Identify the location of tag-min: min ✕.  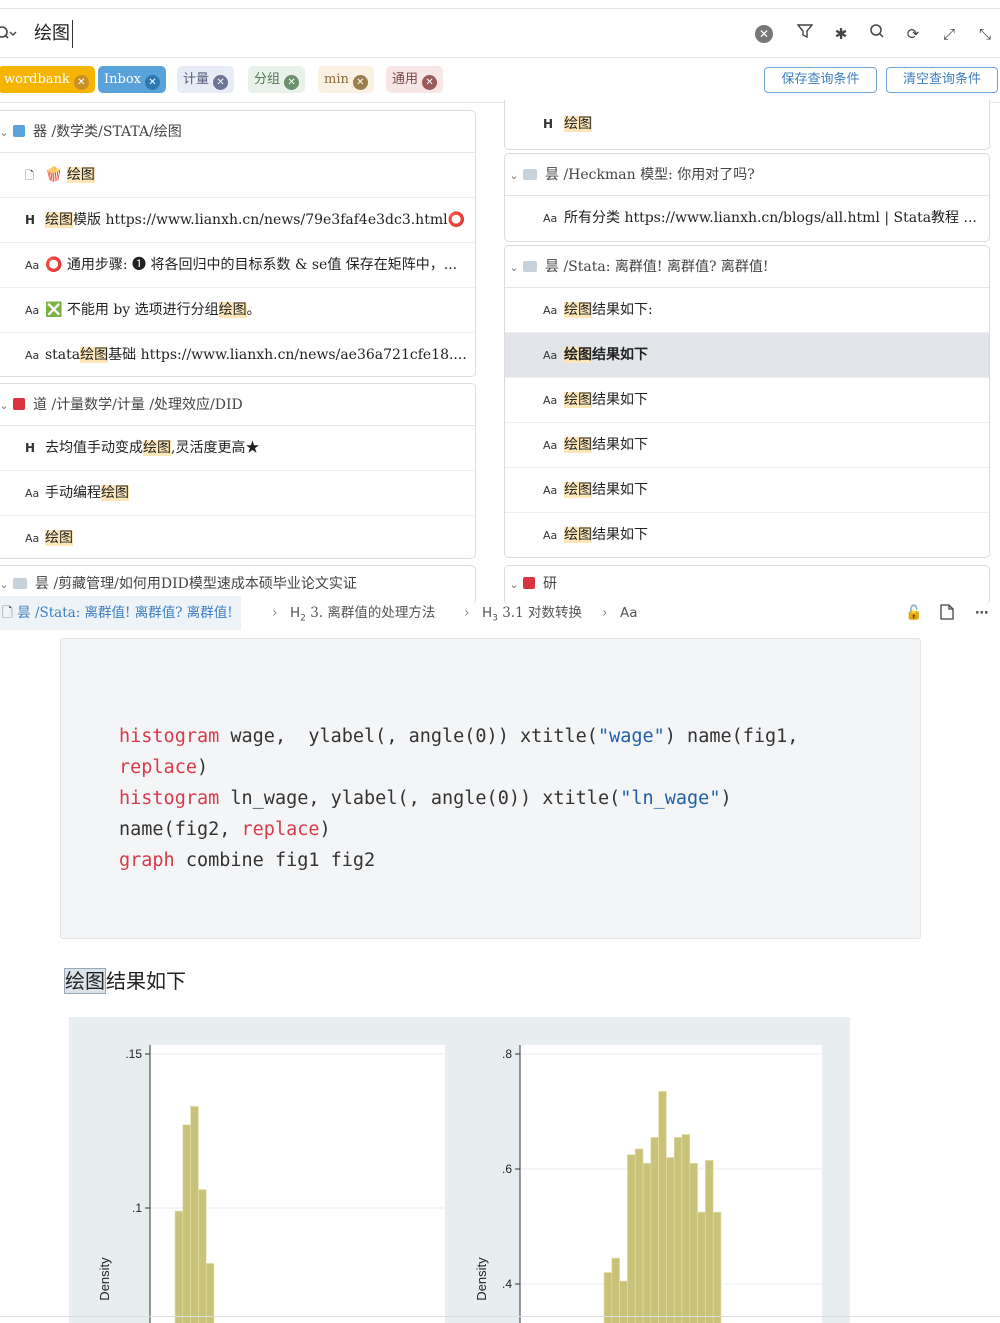
(346, 79).